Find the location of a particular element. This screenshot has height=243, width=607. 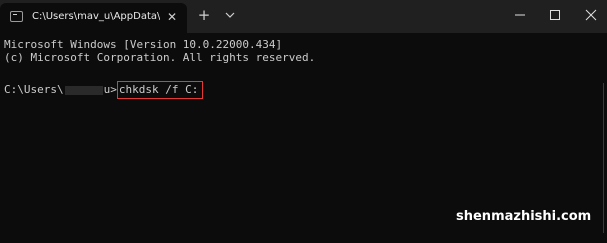

tab-terminal: C:\Users\mav_u\AppData\Roam ✕ is located at coordinates (93, 18).